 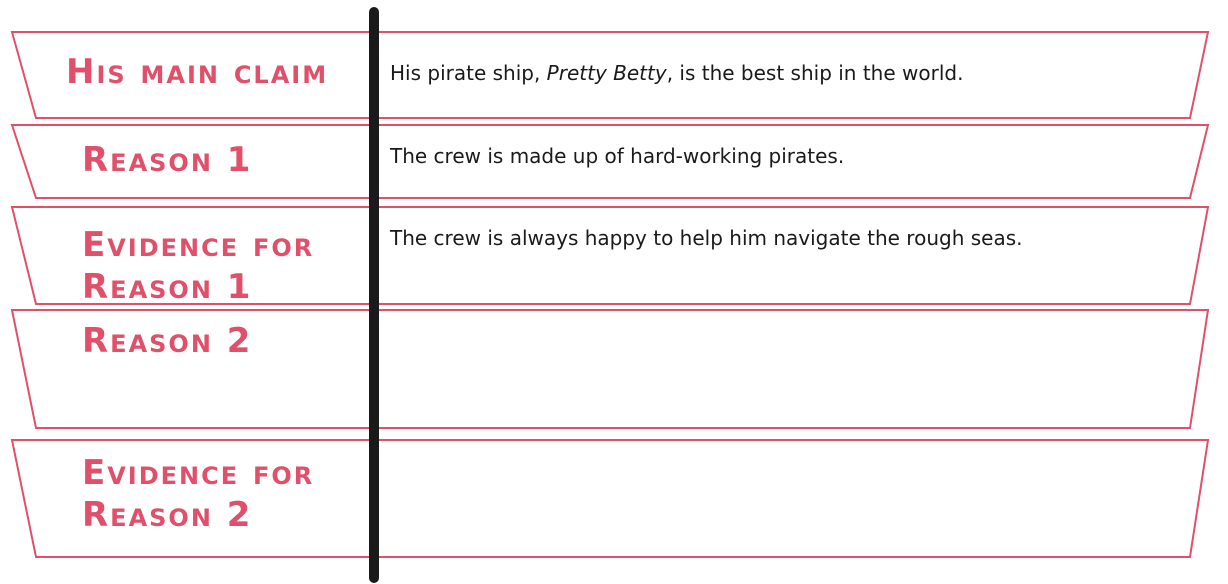 What do you see at coordinates (815, 73) in the screenshot?
I see `entry-main-claim-end: , is the best ship in the world.` at bounding box center [815, 73].